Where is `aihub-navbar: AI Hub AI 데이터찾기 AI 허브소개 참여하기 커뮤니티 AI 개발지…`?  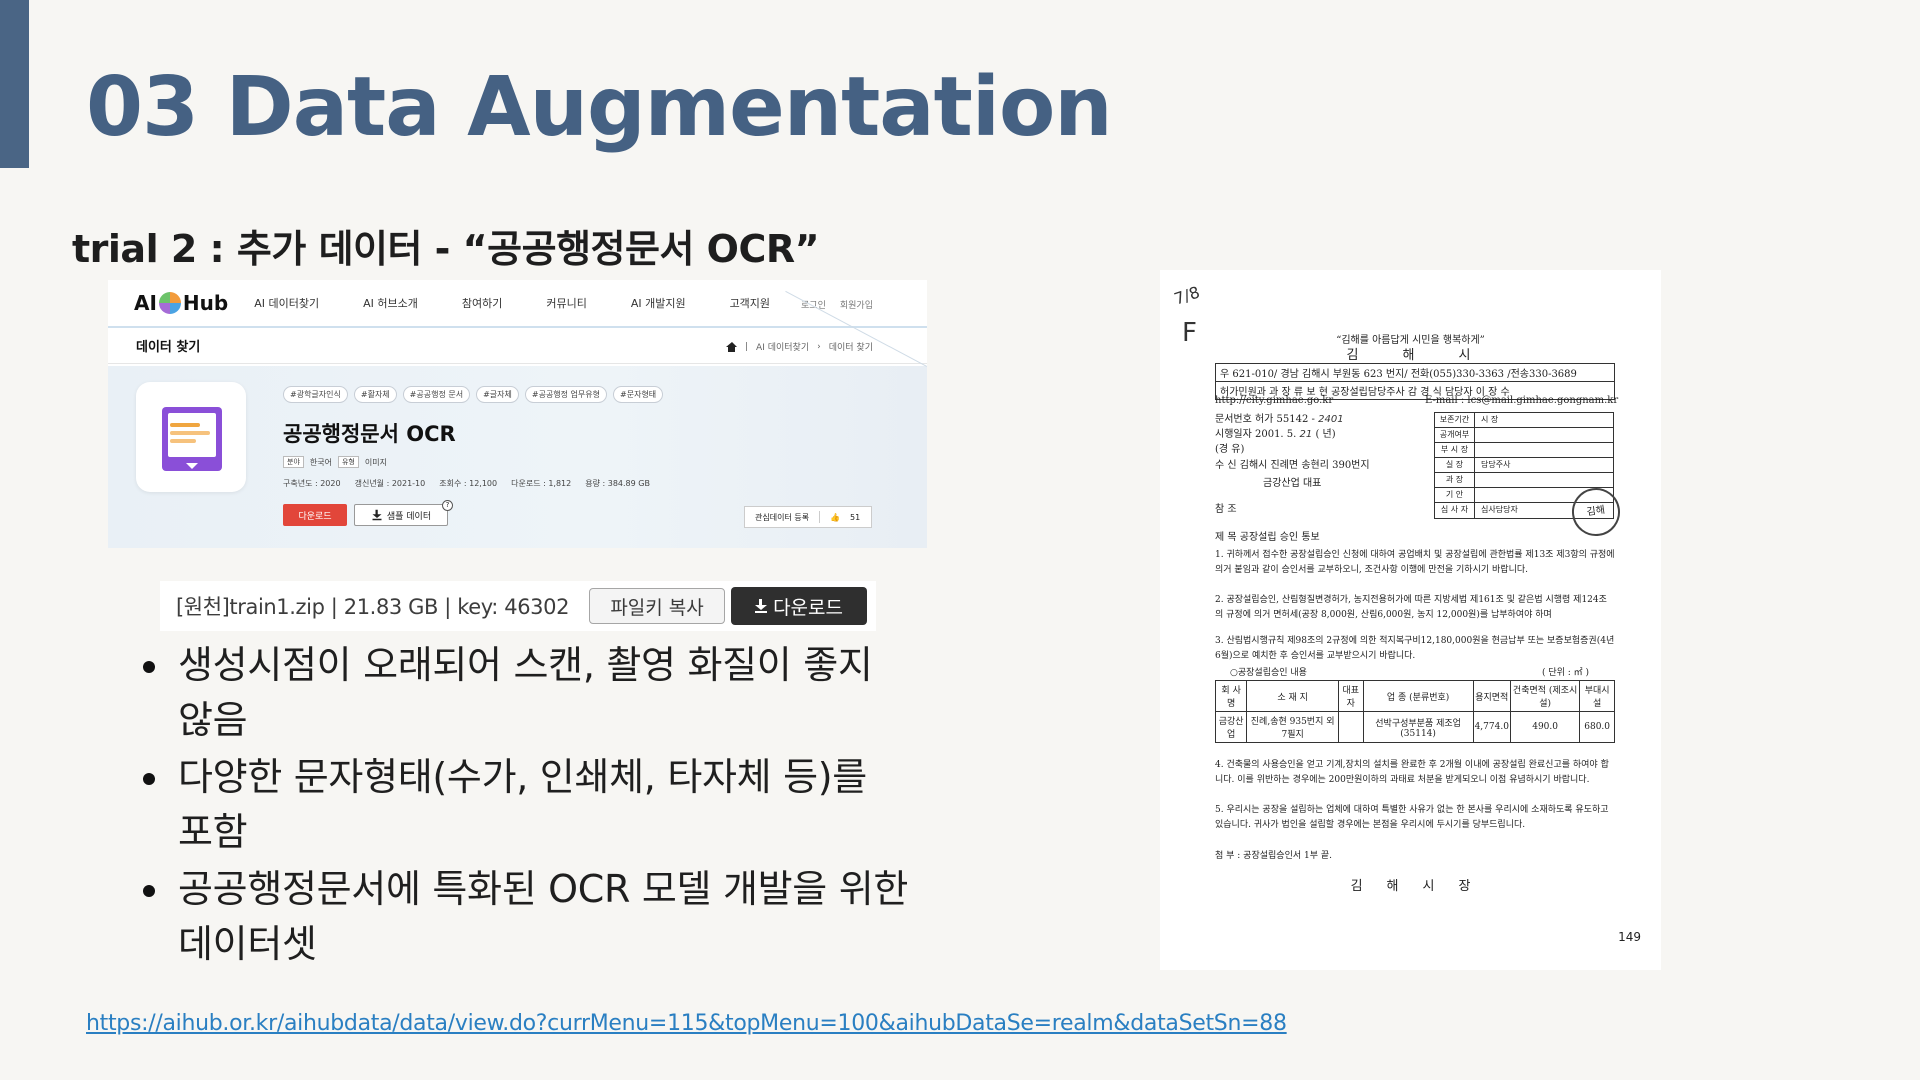 aihub-navbar: AI Hub AI 데이터찾기 AI 허브소개 참여하기 커뮤니티 AI 개발지… is located at coordinates (517, 304).